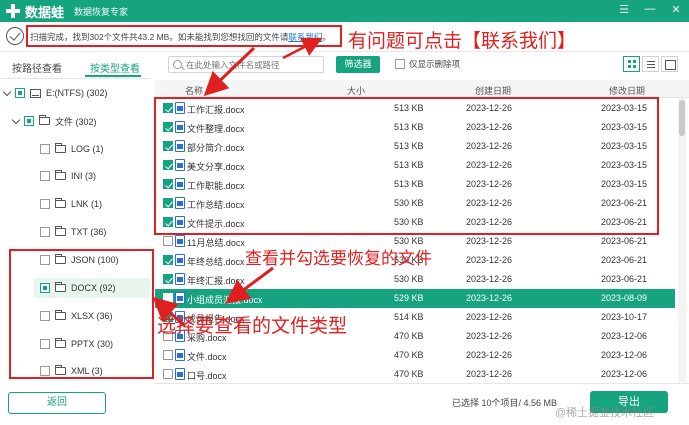 This screenshot has height=425, width=689. Describe the element at coordinates (400, 64) in the screenshot. I see `only-deleted-checkbox` at that location.